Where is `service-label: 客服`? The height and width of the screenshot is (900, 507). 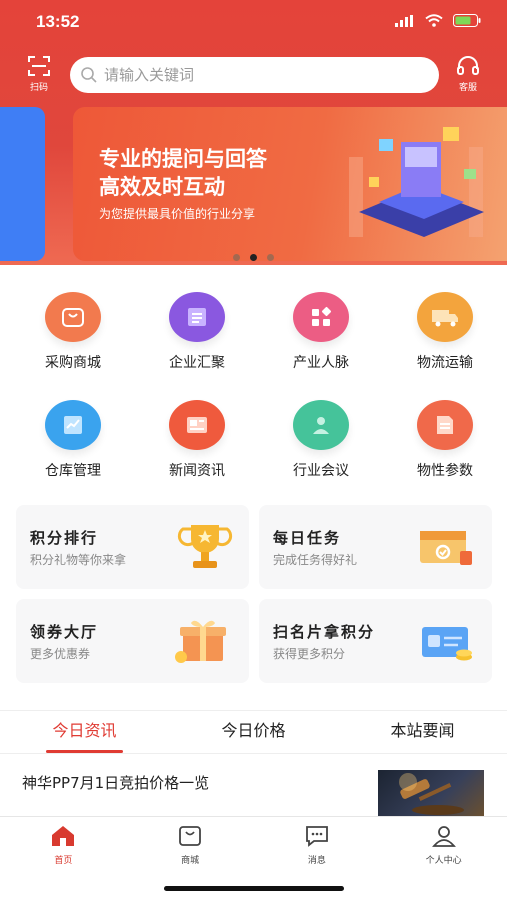 service-label: 客服 is located at coordinates (467, 88).